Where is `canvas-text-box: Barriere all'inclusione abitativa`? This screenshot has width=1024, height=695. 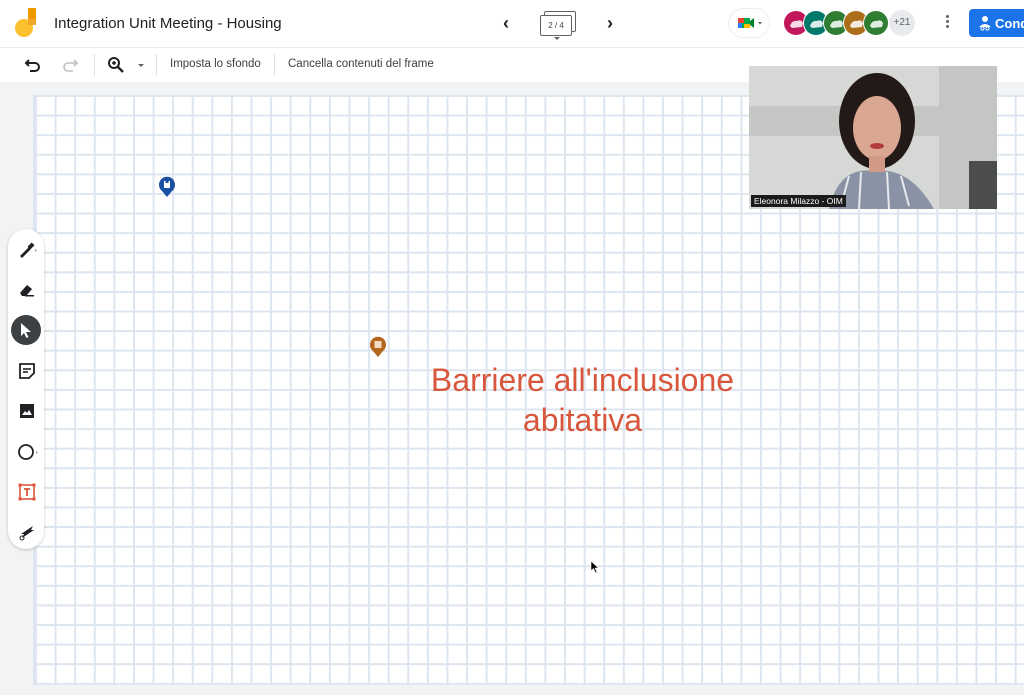
canvas-text-box: Barriere all'inclusione abitativa is located at coordinates (582, 400).